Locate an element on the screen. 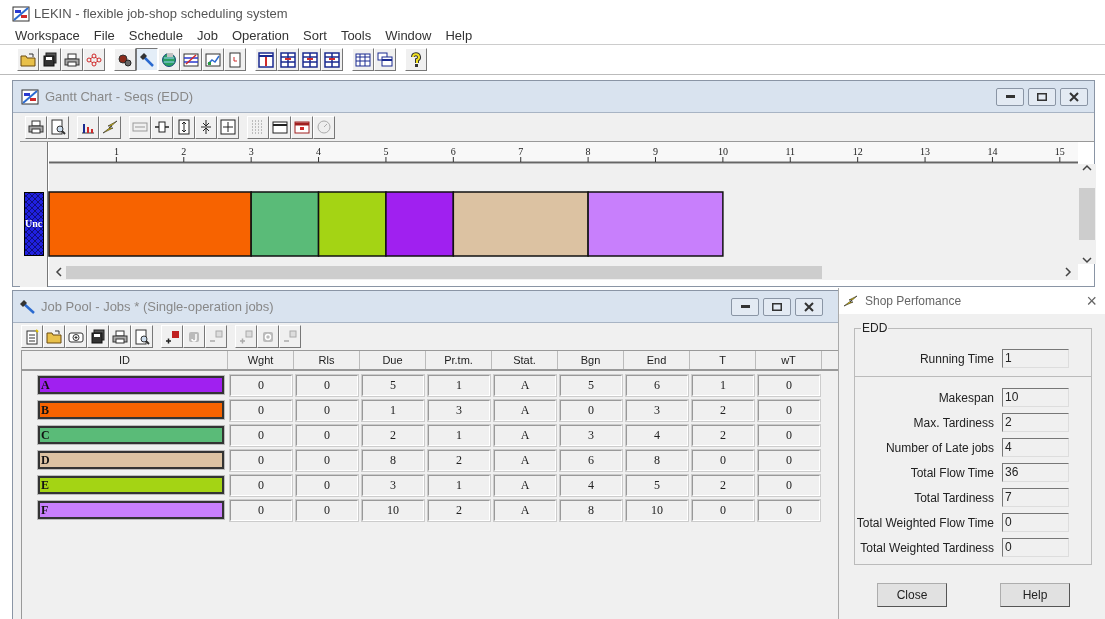 This screenshot has width=1105, height=619. scroll-down-icon is located at coordinates (1087, 260).